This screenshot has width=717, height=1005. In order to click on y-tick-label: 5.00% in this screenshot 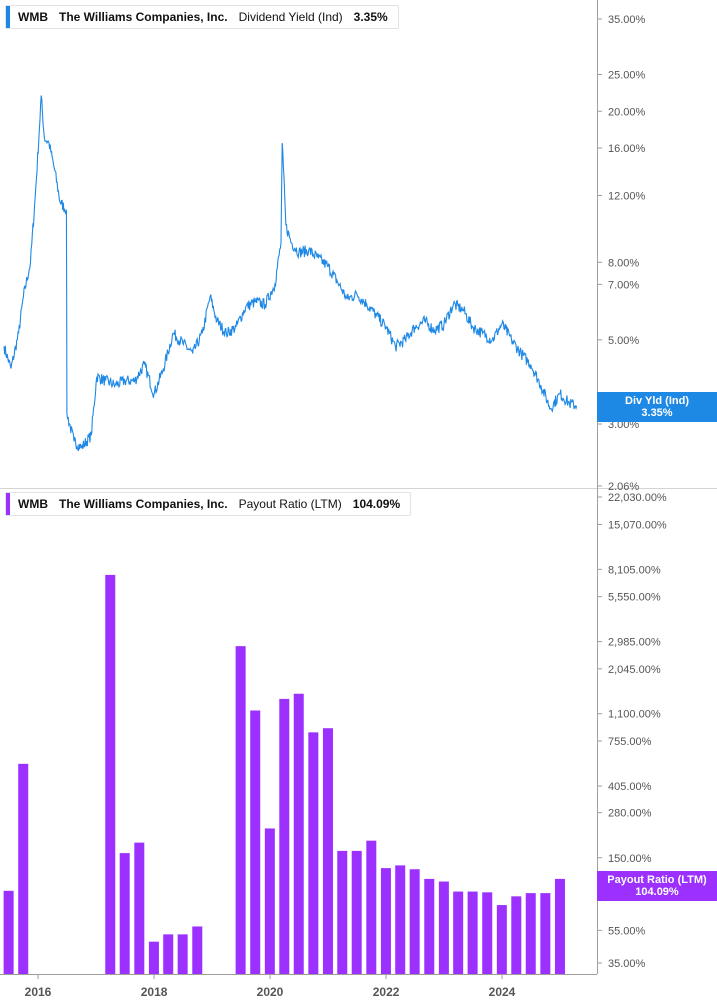, I will do `click(623, 341)`.